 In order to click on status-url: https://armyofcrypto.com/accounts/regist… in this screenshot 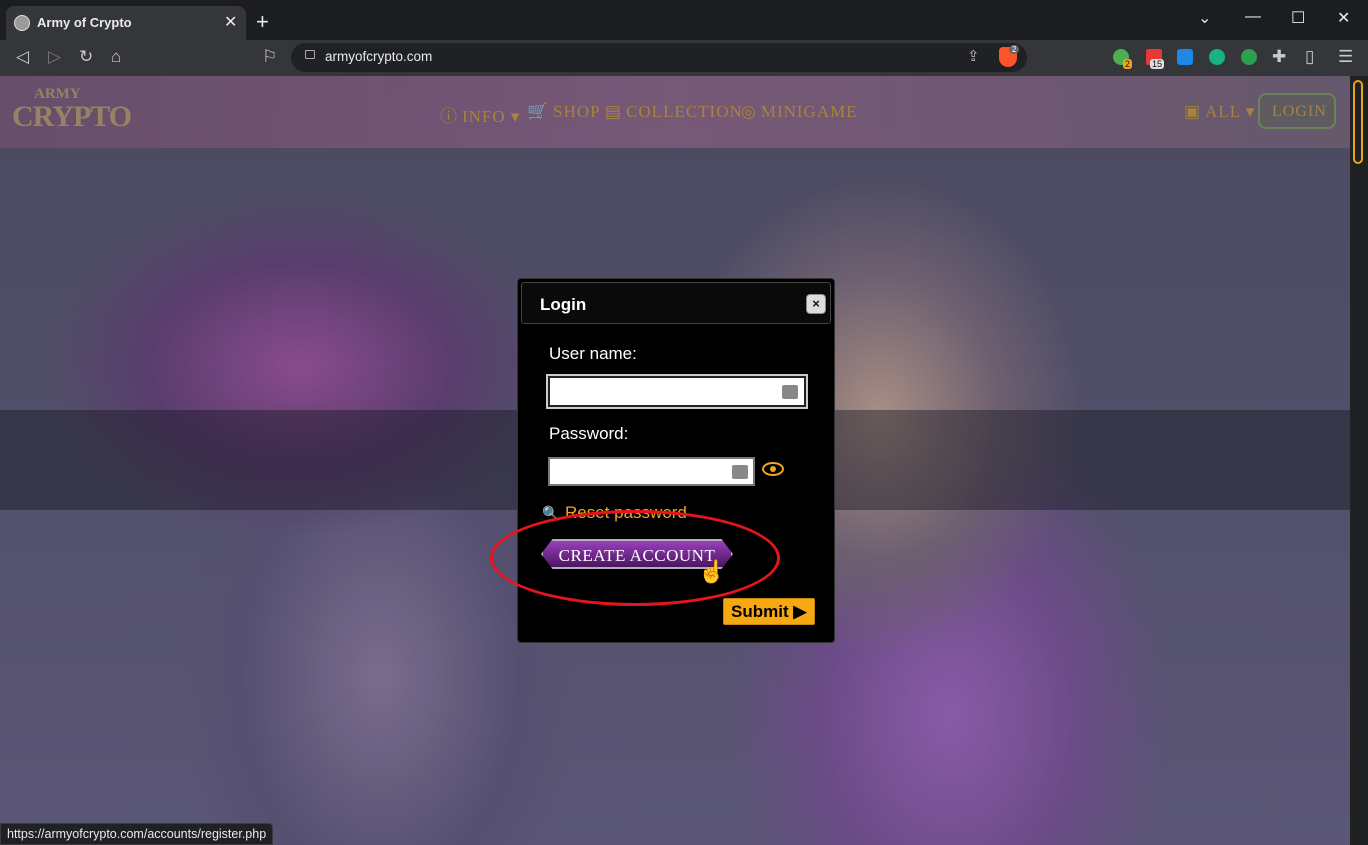, I will do `click(137, 834)`.